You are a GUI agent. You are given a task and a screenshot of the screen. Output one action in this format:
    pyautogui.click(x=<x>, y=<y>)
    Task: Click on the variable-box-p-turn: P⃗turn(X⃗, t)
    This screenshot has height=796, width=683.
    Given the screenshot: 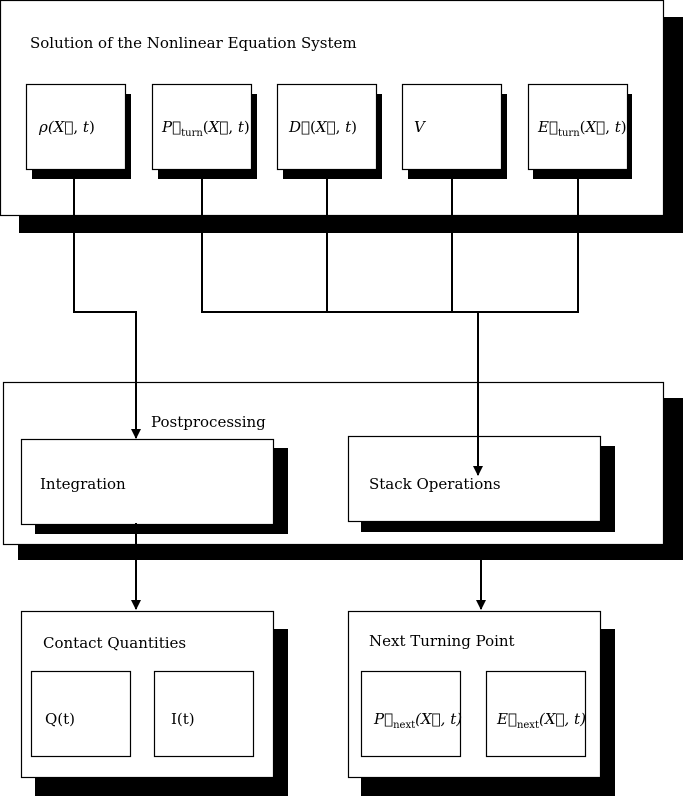 What is the action you would take?
    pyautogui.click(x=204, y=131)
    